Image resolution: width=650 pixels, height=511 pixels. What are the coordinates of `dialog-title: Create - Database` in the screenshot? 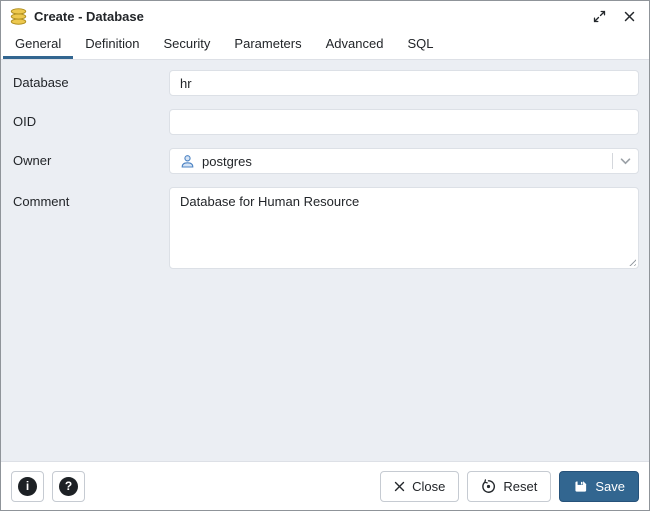 It's located at (89, 16).